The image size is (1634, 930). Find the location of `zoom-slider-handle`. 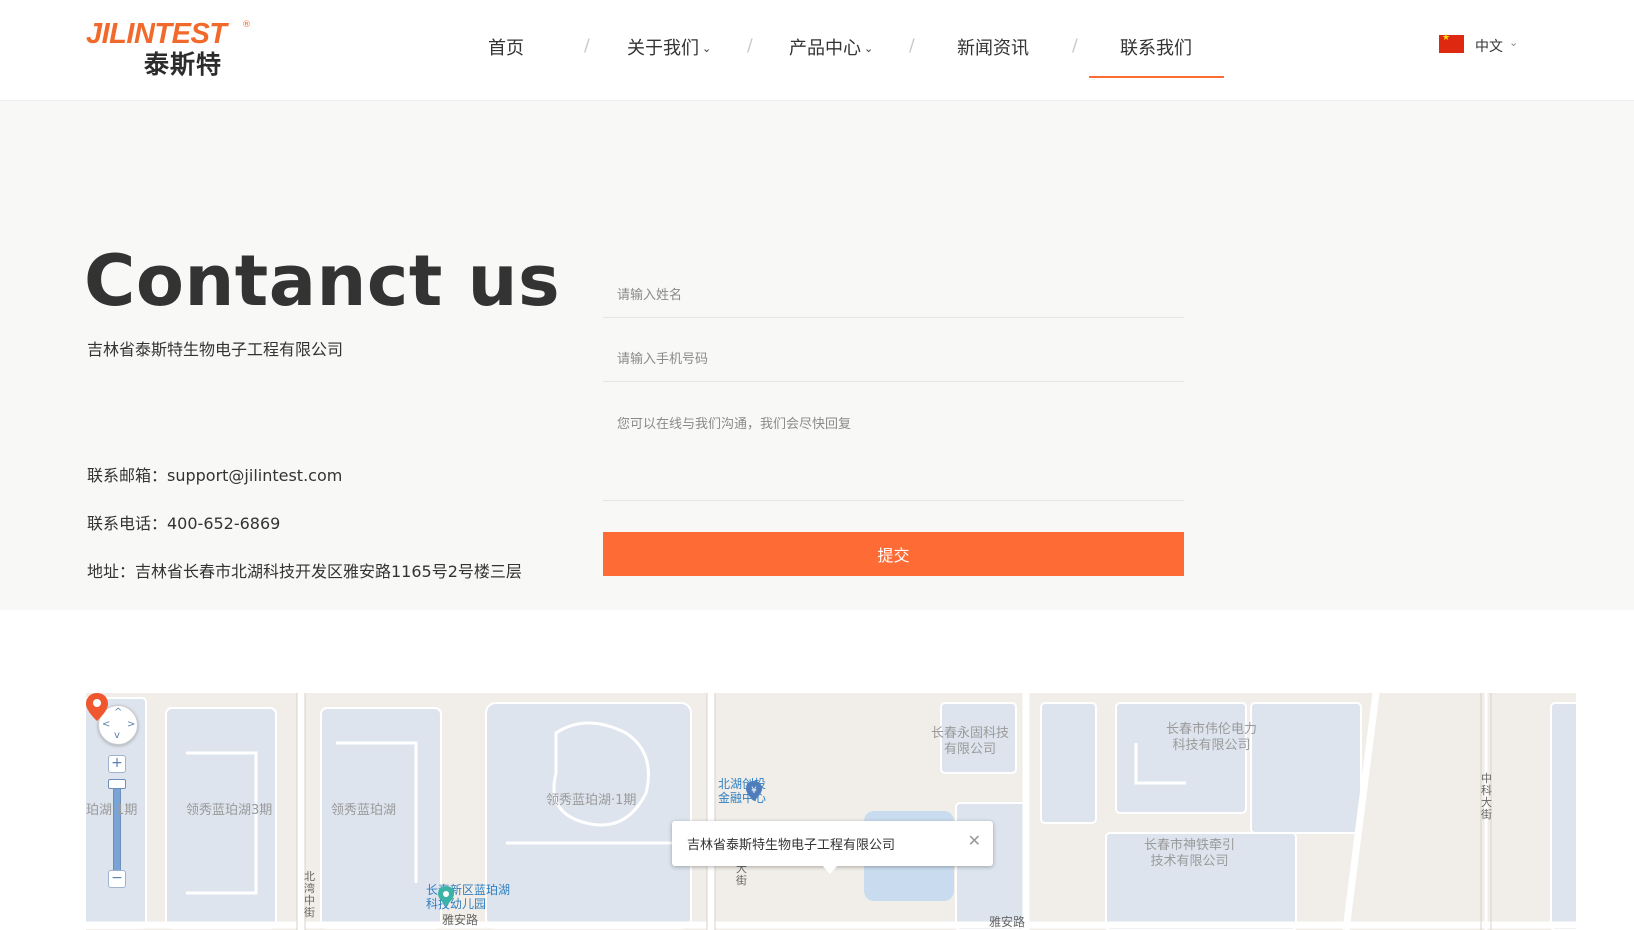

zoom-slider-handle is located at coordinates (117, 784).